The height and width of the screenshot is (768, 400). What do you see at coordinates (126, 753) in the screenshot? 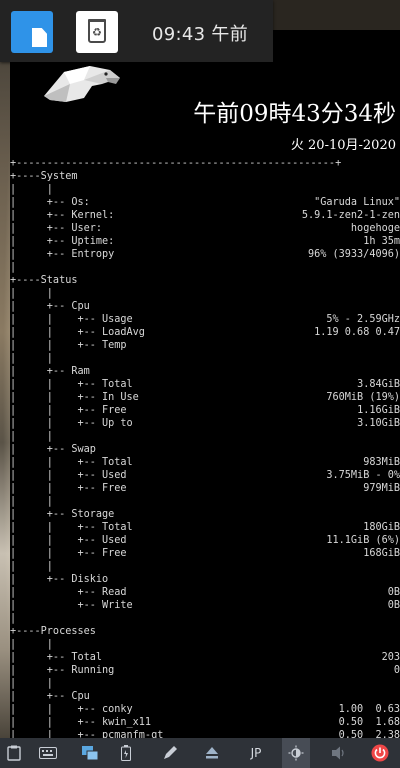
I see `battery-icon` at bounding box center [126, 753].